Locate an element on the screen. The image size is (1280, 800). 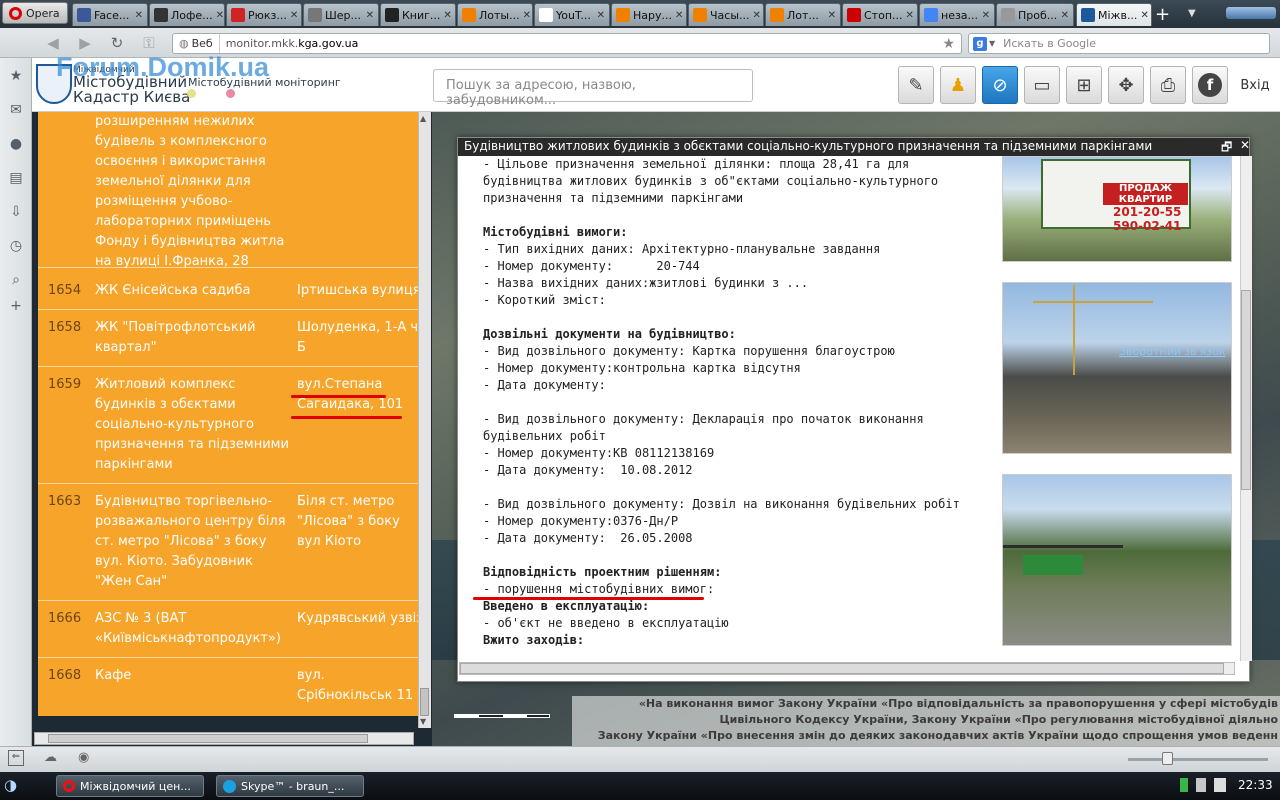
list-scroll-thumb is located at coordinates (424, 702).